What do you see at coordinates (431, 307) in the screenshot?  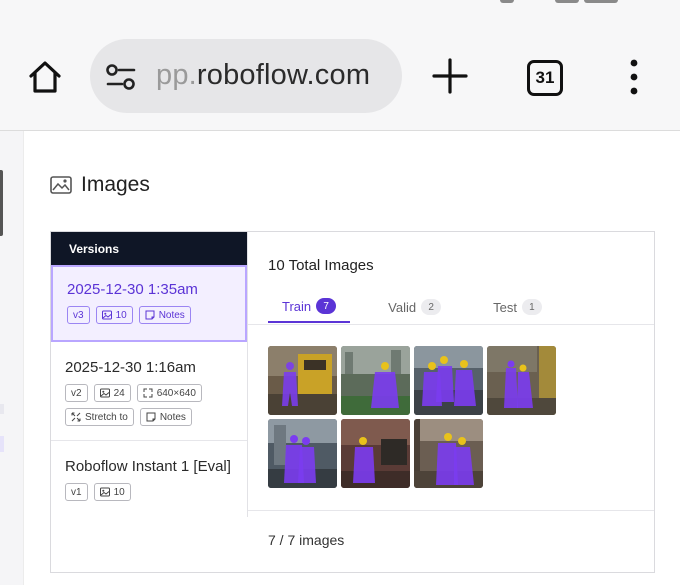 I see `valid-count-badge: 2` at bounding box center [431, 307].